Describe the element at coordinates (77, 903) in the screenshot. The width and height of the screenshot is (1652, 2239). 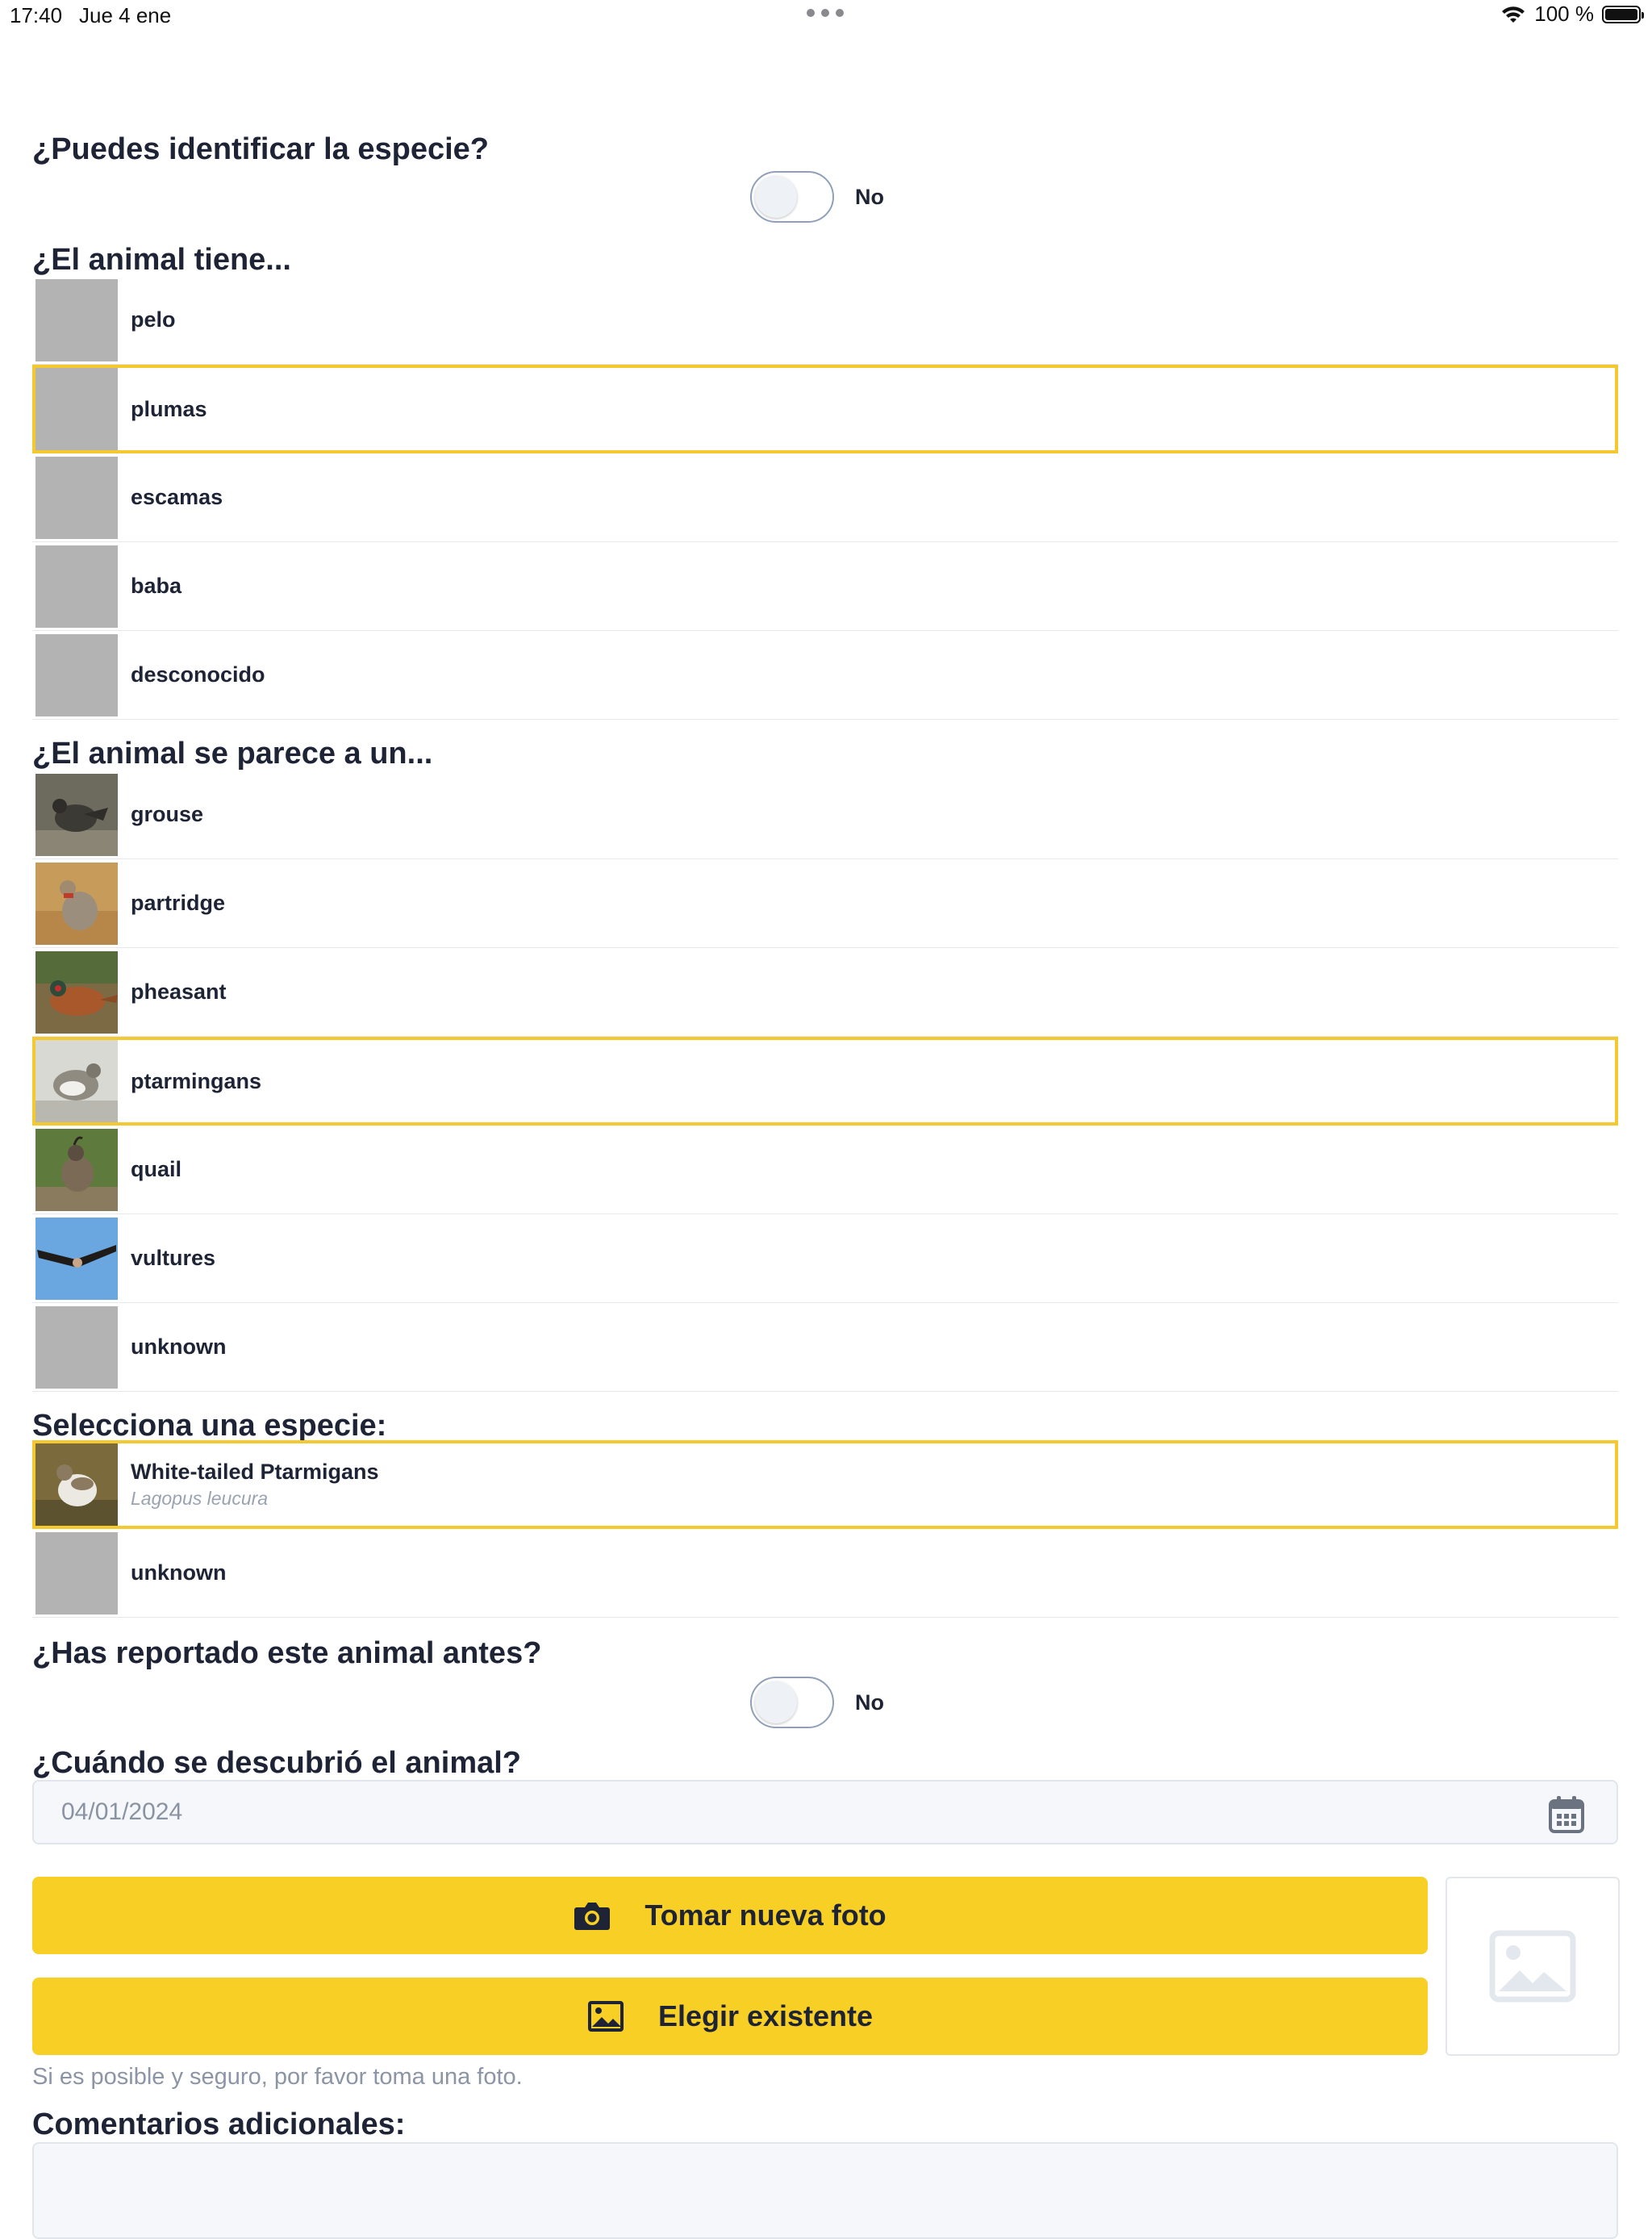
I see `partridge-photo-thumbnail` at that location.